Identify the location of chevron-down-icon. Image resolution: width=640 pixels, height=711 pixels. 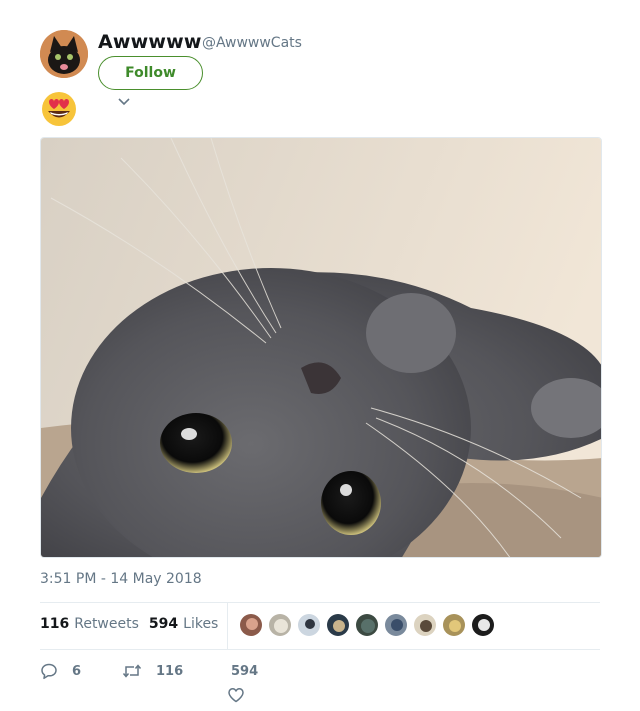
(124, 101).